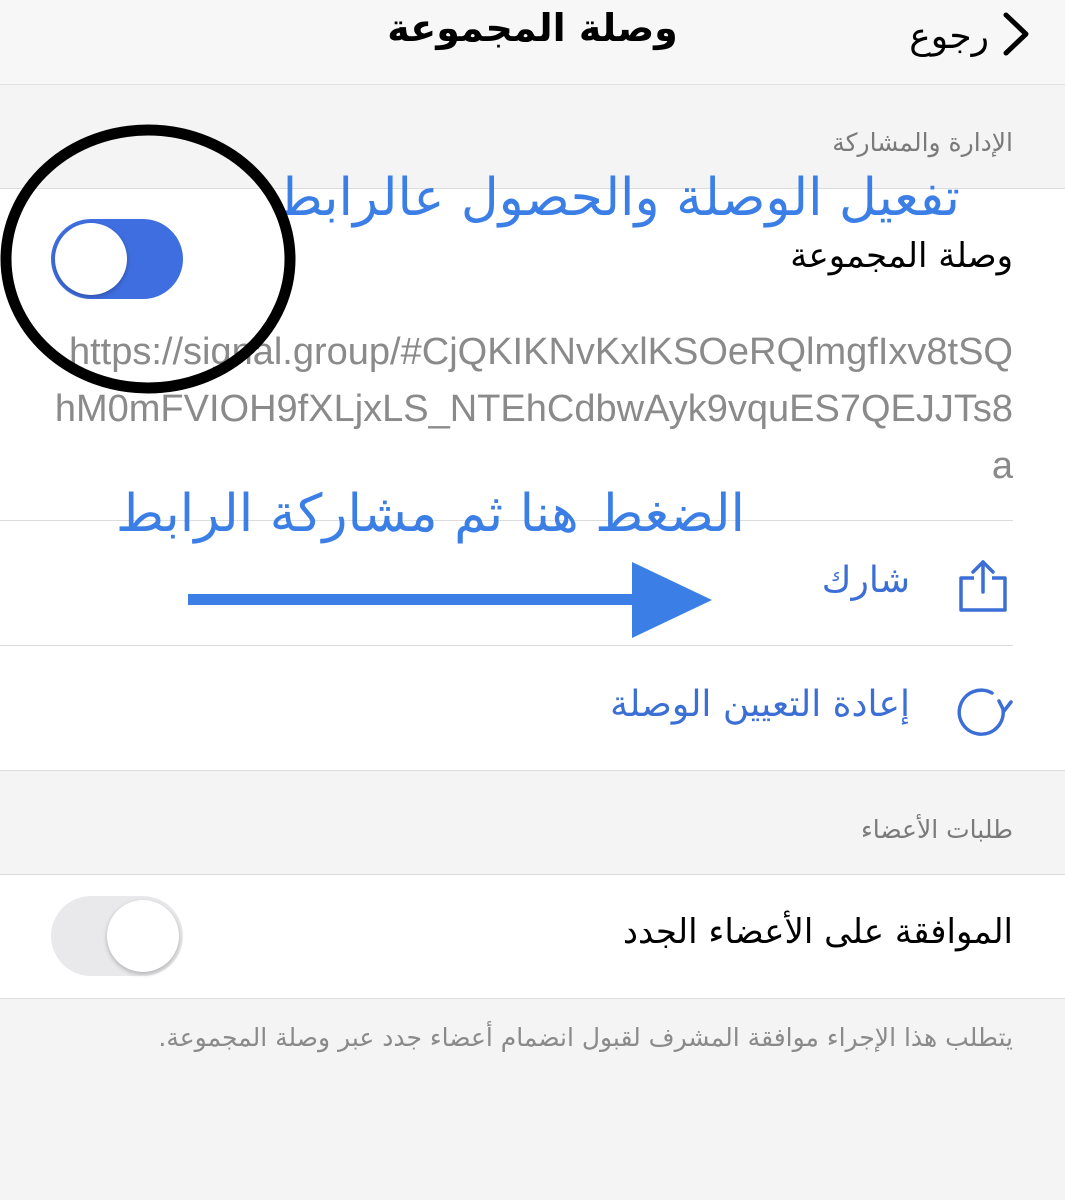 The height and width of the screenshot is (1200, 1065). What do you see at coordinates (532, 28) in the screenshot?
I see `page-title: وصلة المجموعة` at bounding box center [532, 28].